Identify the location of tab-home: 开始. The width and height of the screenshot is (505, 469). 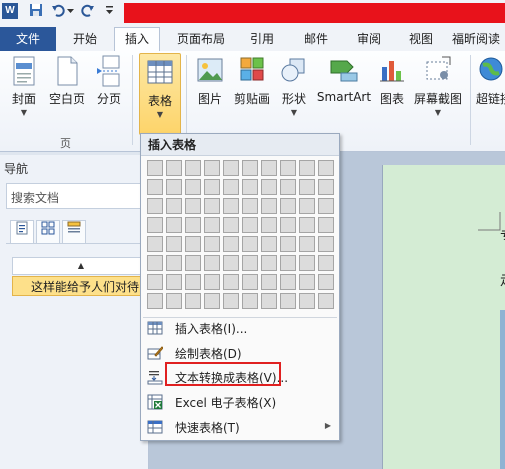
(85, 39).